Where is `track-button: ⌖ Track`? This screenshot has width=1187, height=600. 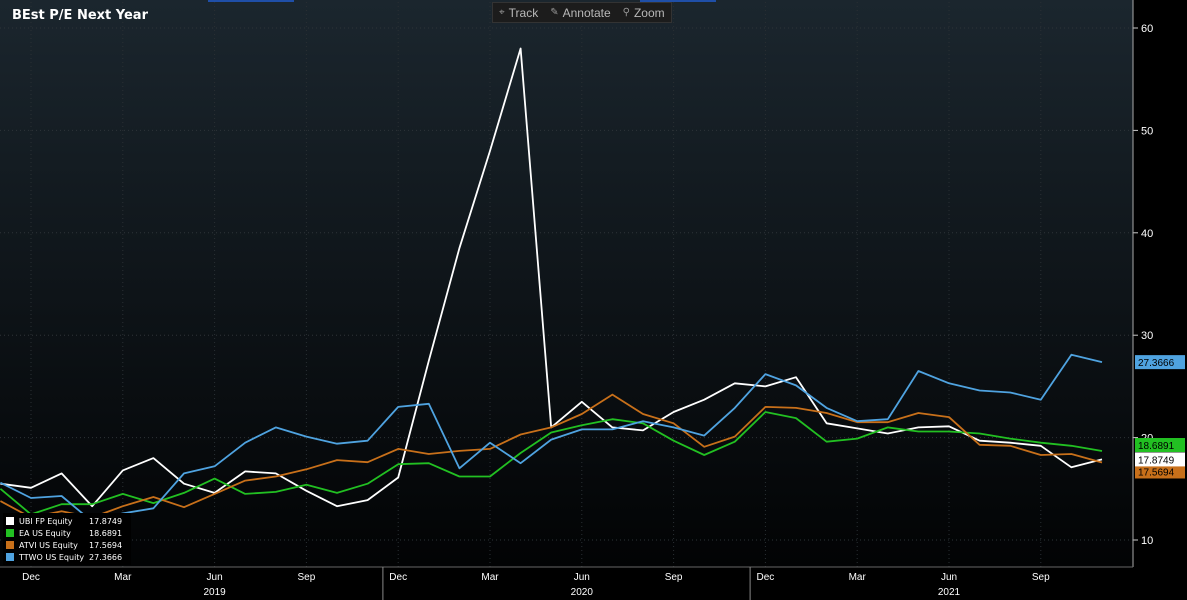
track-button: ⌖ Track is located at coordinates (518, 12).